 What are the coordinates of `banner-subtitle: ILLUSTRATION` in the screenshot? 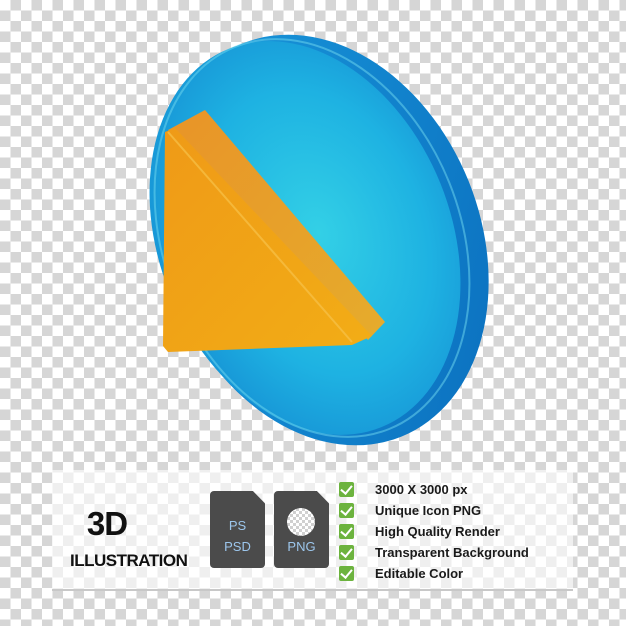 It's located at (129, 560).